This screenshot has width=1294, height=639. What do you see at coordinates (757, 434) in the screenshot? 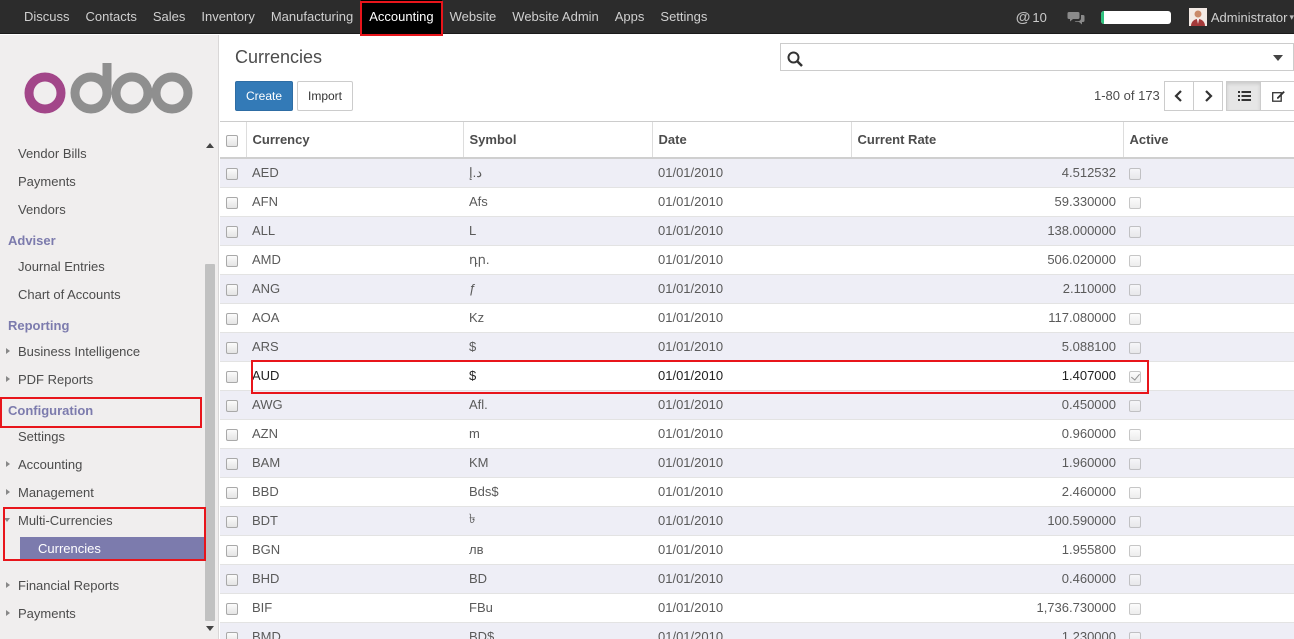
I see `table-row: AZN m 01/01/2010 0.960000` at bounding box center [757, 434].